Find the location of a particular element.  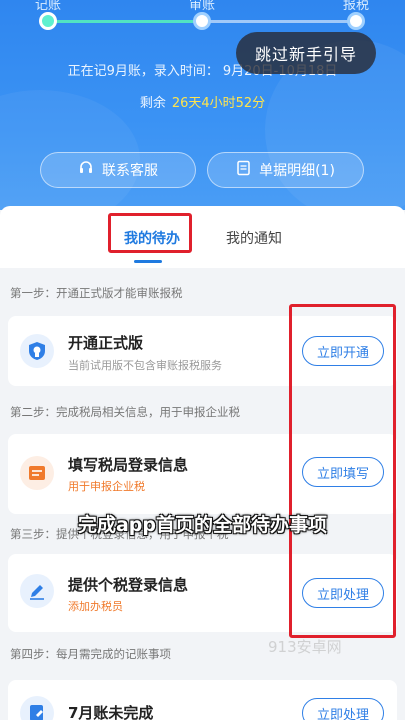

step-4-title: 第四步：每月需完成的记账事项 is located at coordinates (90, 654).